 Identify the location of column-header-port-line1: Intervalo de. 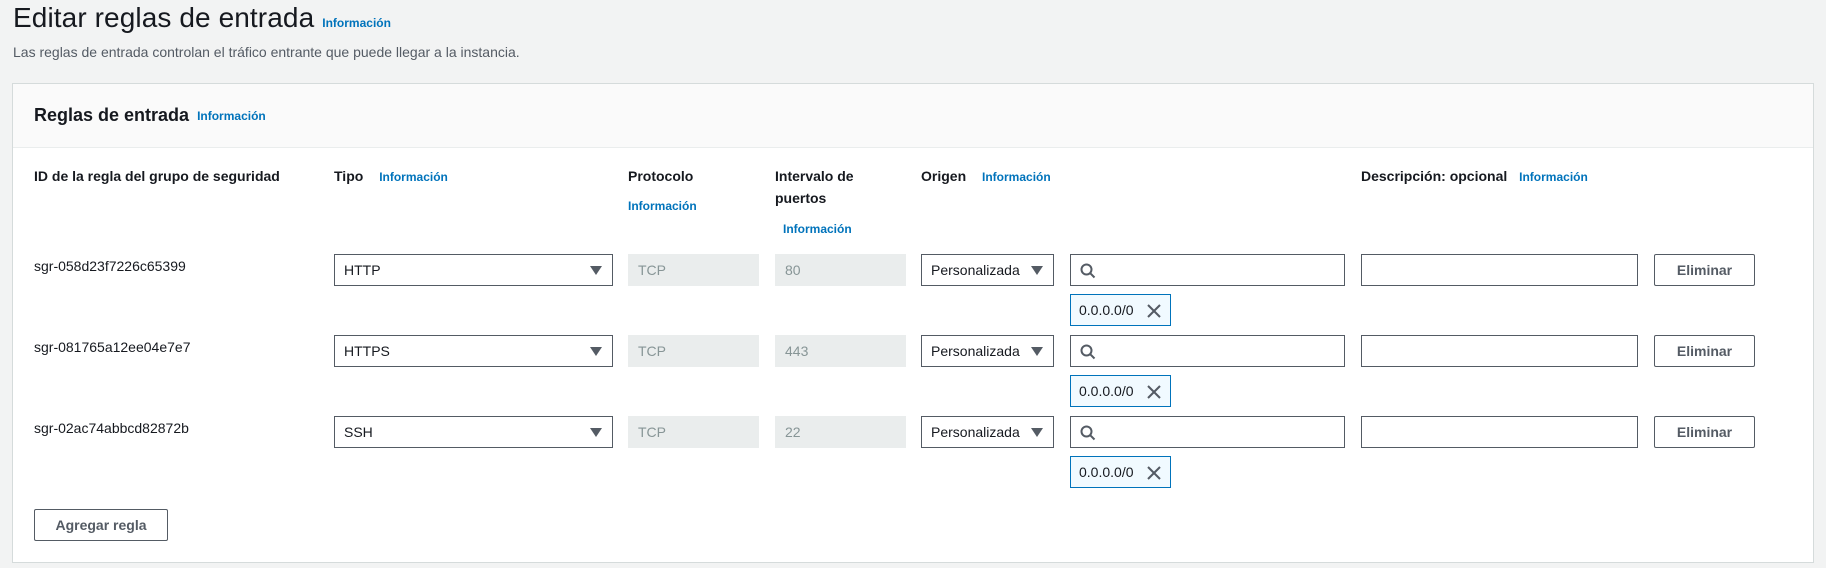
(814, 176).